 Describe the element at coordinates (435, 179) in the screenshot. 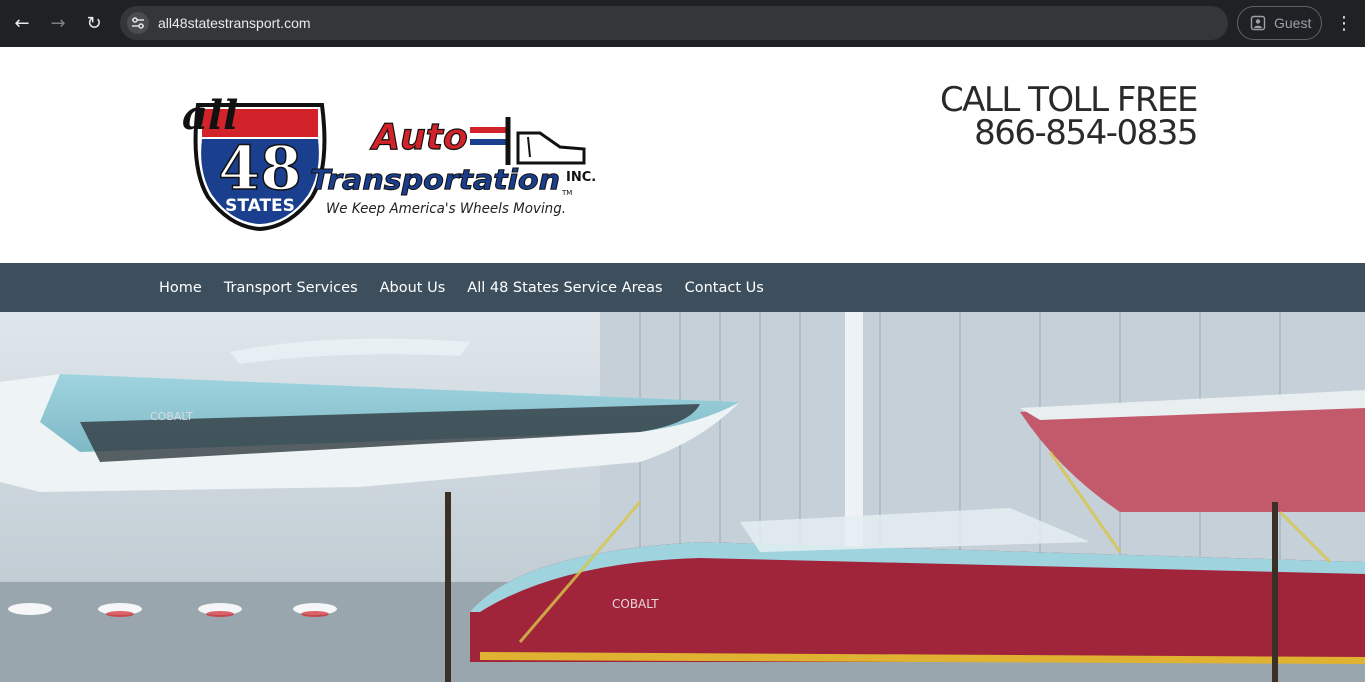

I see `logo-transportation-text: Transportation` at that location.